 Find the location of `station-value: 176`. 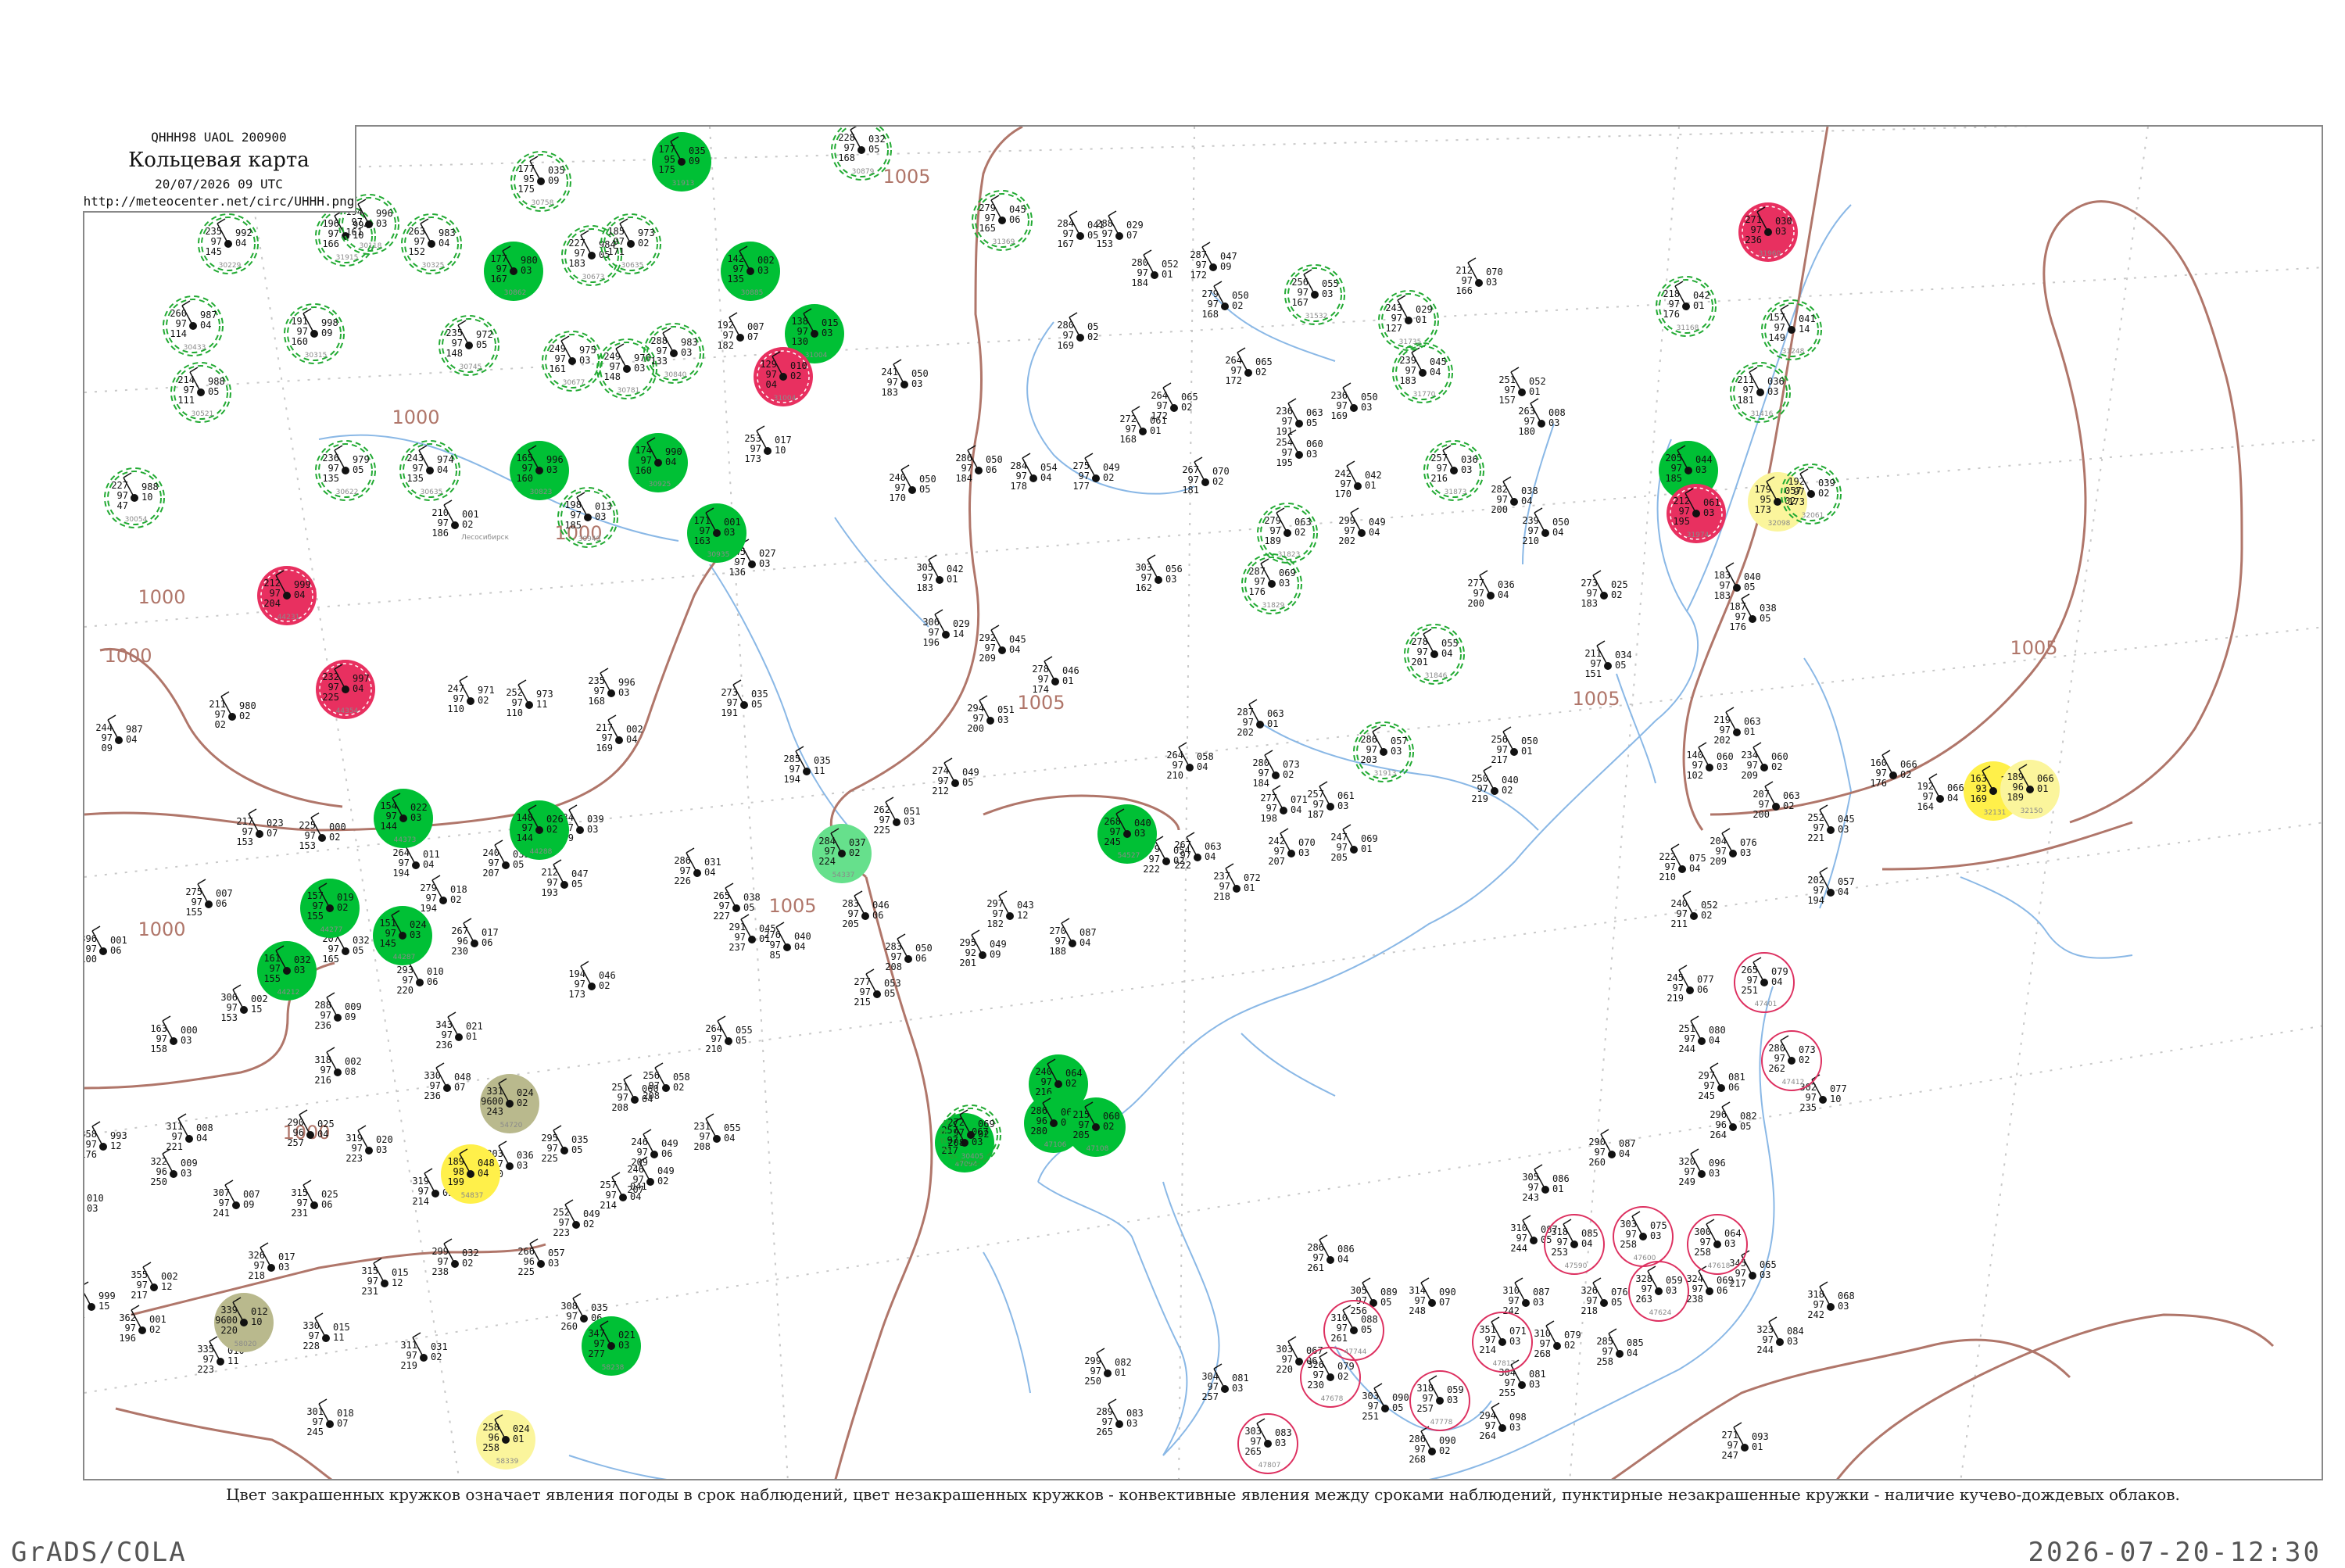

station-value: 176 is located at coordinates (1878, 783).